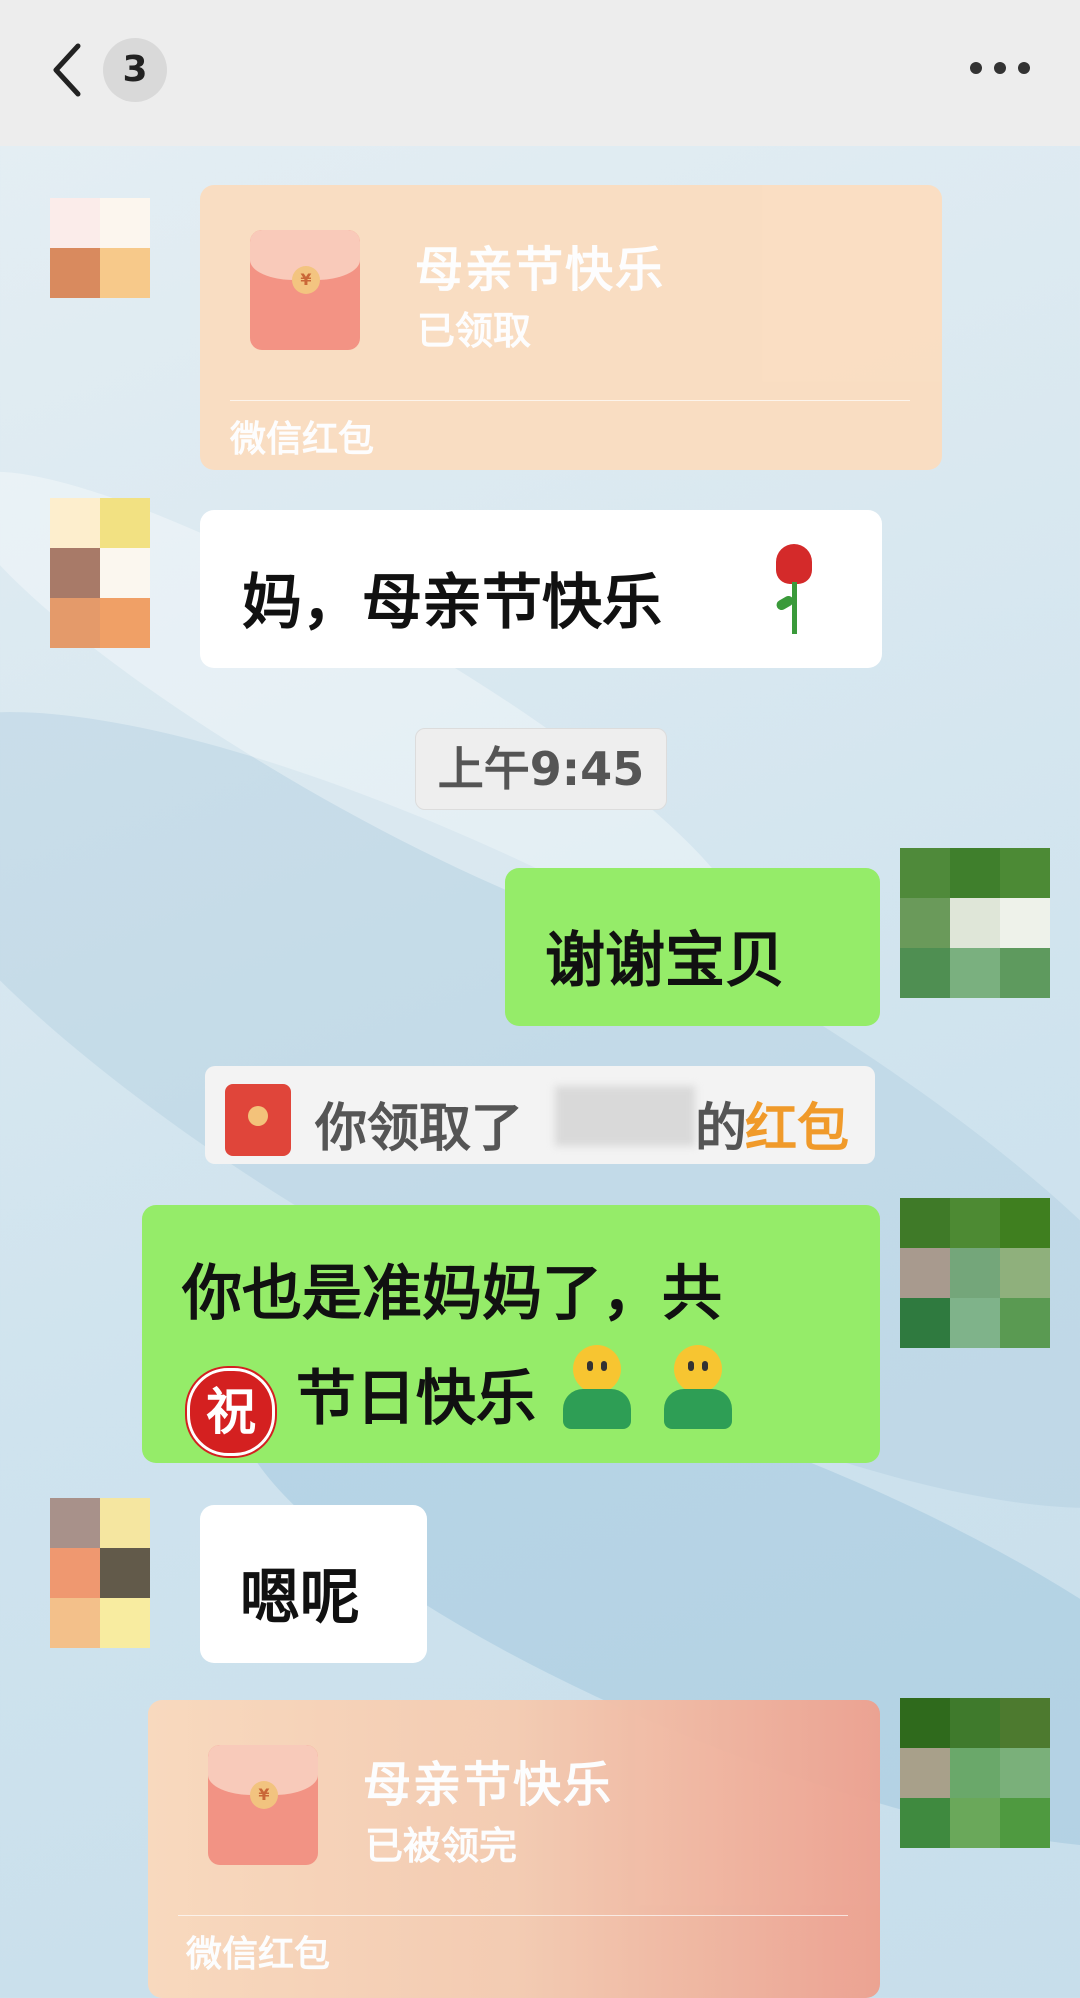  What do you see at coordinates (415, 1399) in the screenshot?
I see `message-text: 节日快乐` at bounding box center [415, 1399].